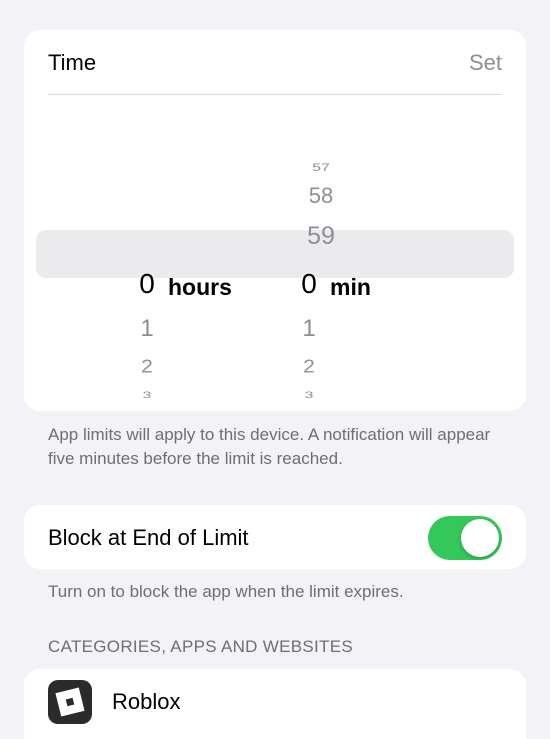  Describe the element at coordinates (147, 284) in the screenshot. I see `hours-selected-value: 0` at that location.